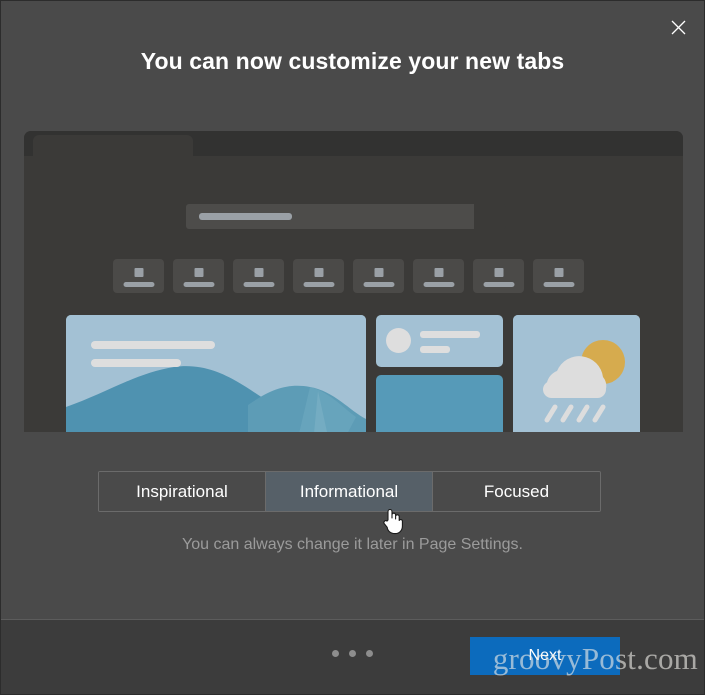  Describe the element at coordinates (398, 340) in the screenshot. I see `avatar` at that location.